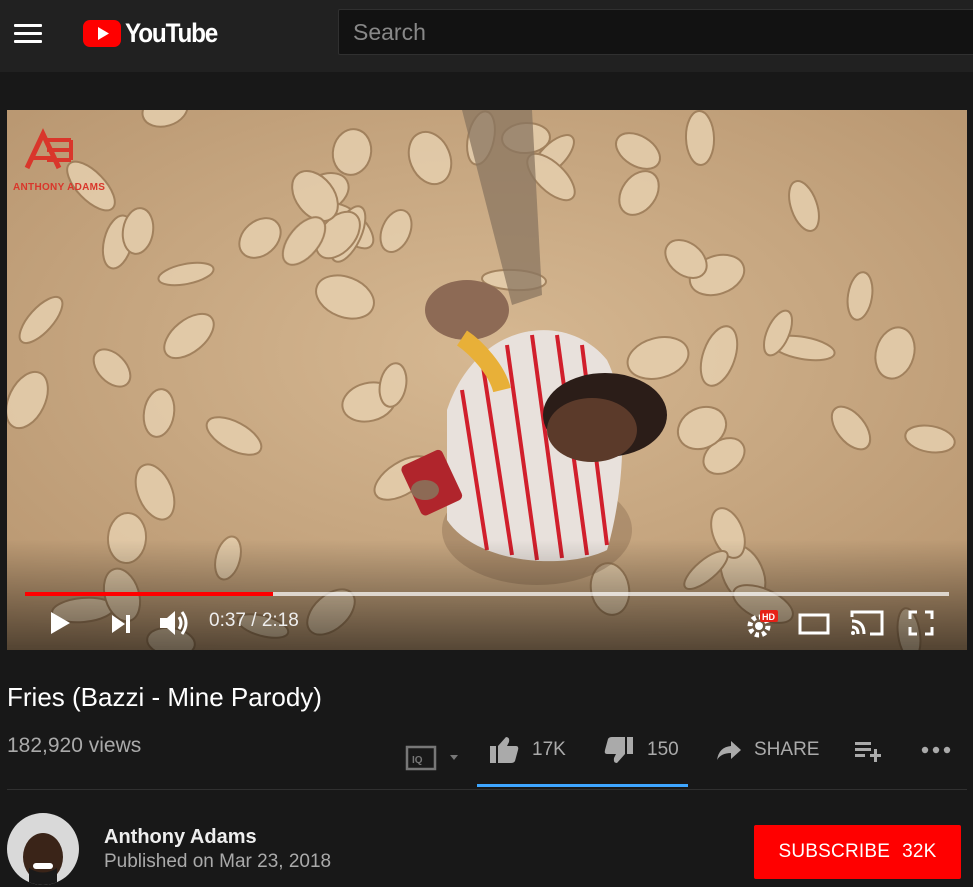 The width and height of the screenshot is (973, 887). I want to click on cast-icon, so click(867, 623).